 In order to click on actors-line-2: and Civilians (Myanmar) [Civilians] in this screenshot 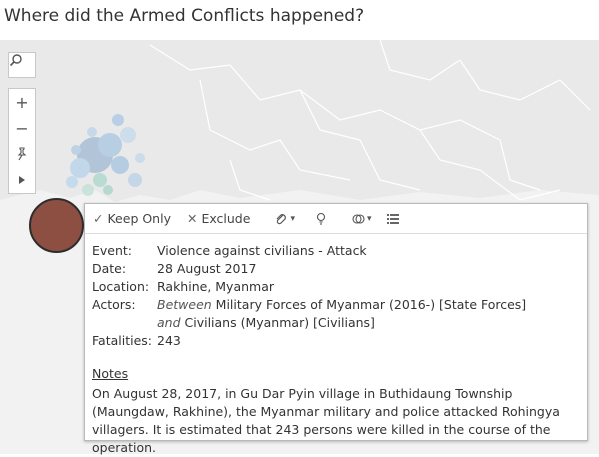, I will do `click(266, 322)`.